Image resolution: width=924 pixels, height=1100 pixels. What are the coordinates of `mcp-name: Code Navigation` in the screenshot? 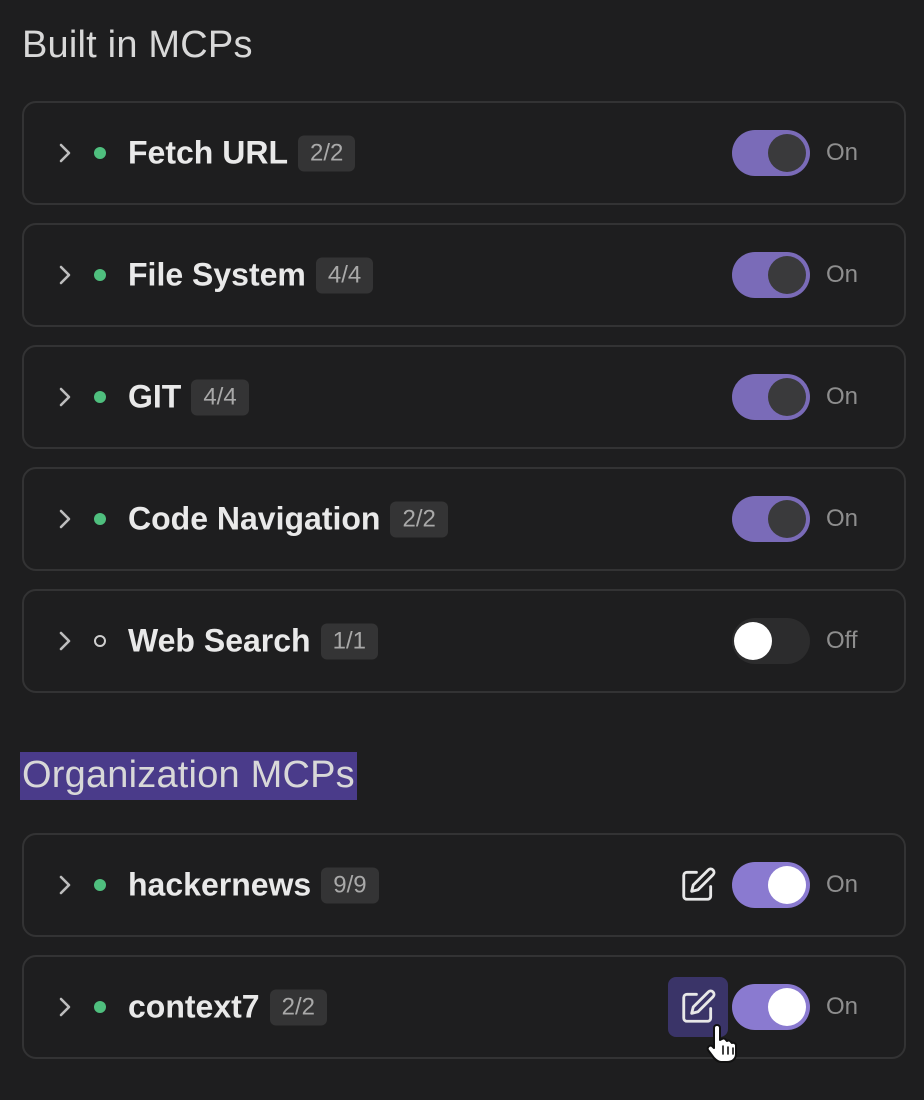 It's located at (254, 518).